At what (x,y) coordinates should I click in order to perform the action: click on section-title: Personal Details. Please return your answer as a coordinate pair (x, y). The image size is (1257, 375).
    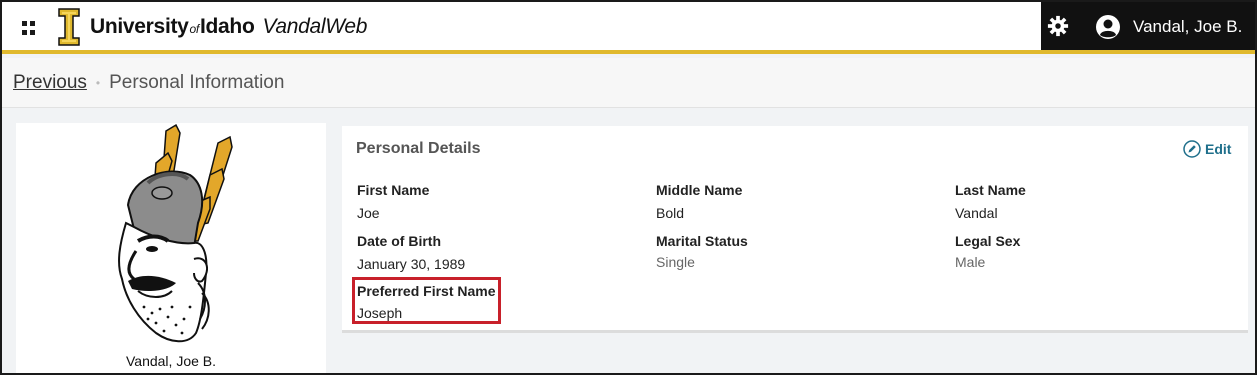
    Looking at the image, I should click on (418, 148).